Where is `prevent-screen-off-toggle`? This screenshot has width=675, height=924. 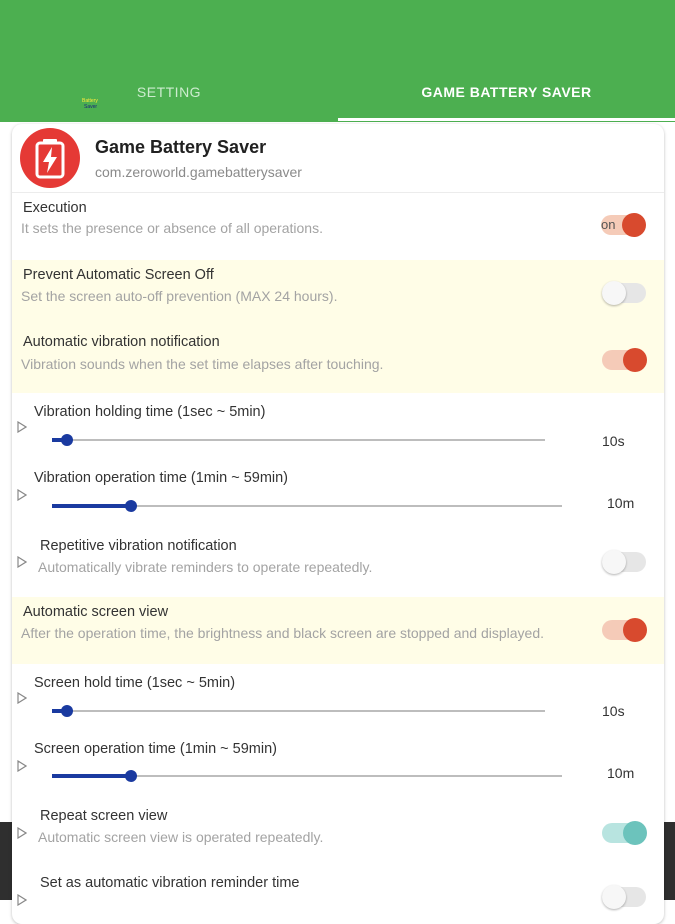
prevent-screen-off-toggle is located at coordinates (624, 293).